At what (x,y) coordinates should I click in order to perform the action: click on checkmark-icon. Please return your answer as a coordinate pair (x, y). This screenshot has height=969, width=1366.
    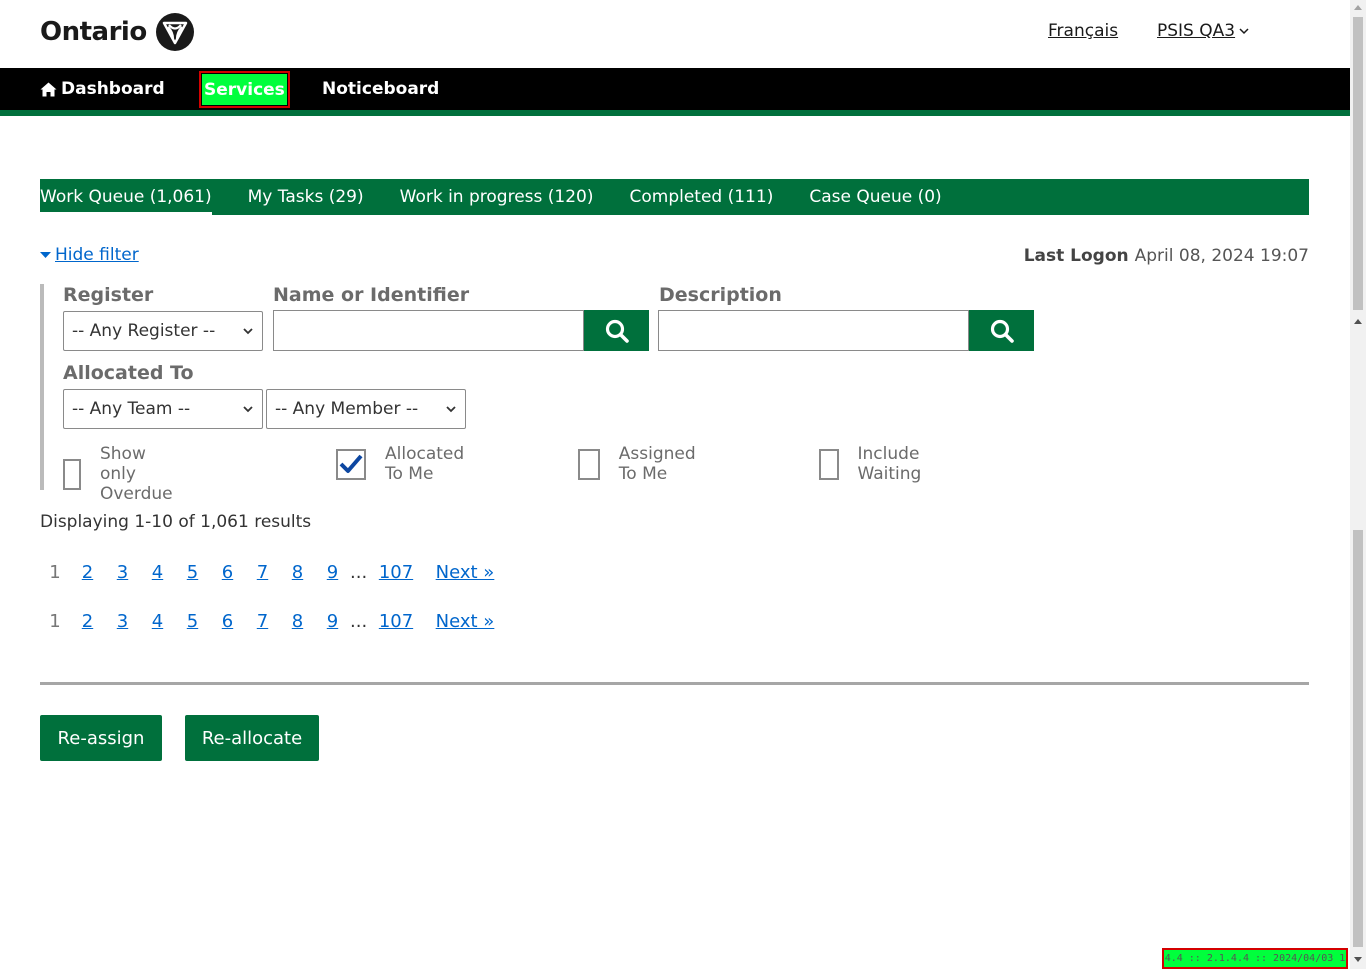
    Looking at the image, I should click on (351, 463).